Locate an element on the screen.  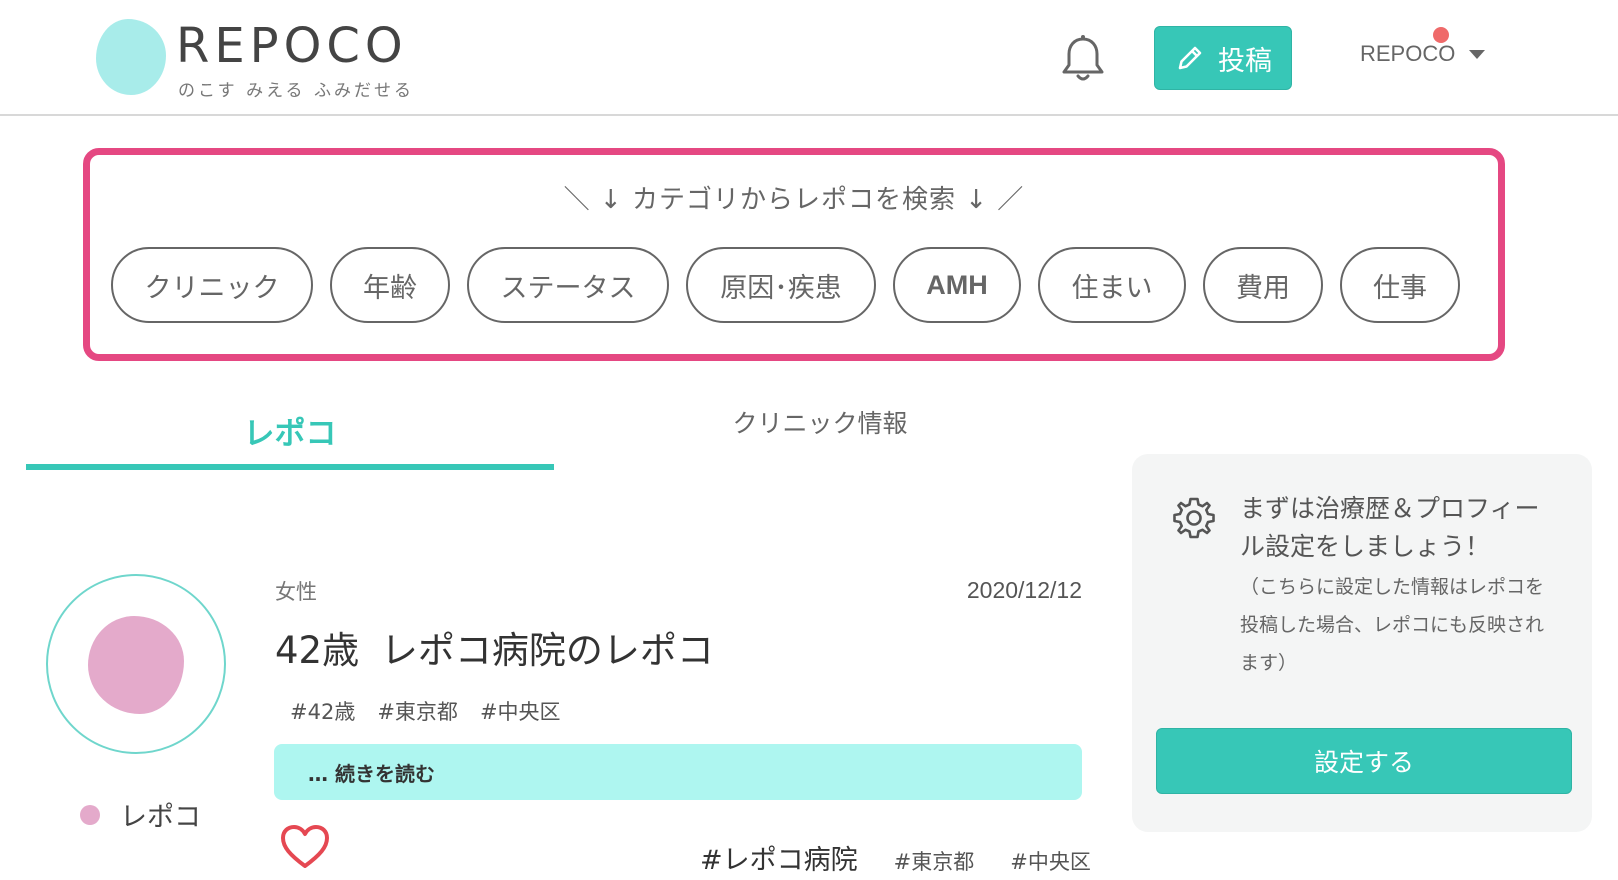
post-button: 投稿 is located at coordinates (1223, 58).